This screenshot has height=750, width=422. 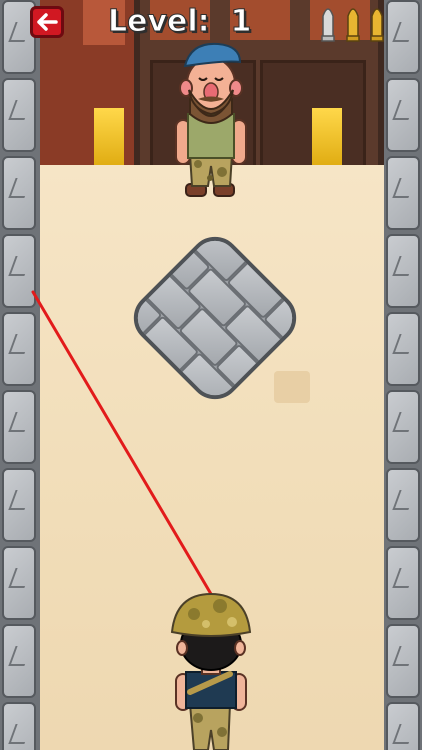 I want to click on level-indicator: Level: 1, so click(x=180, y=22).